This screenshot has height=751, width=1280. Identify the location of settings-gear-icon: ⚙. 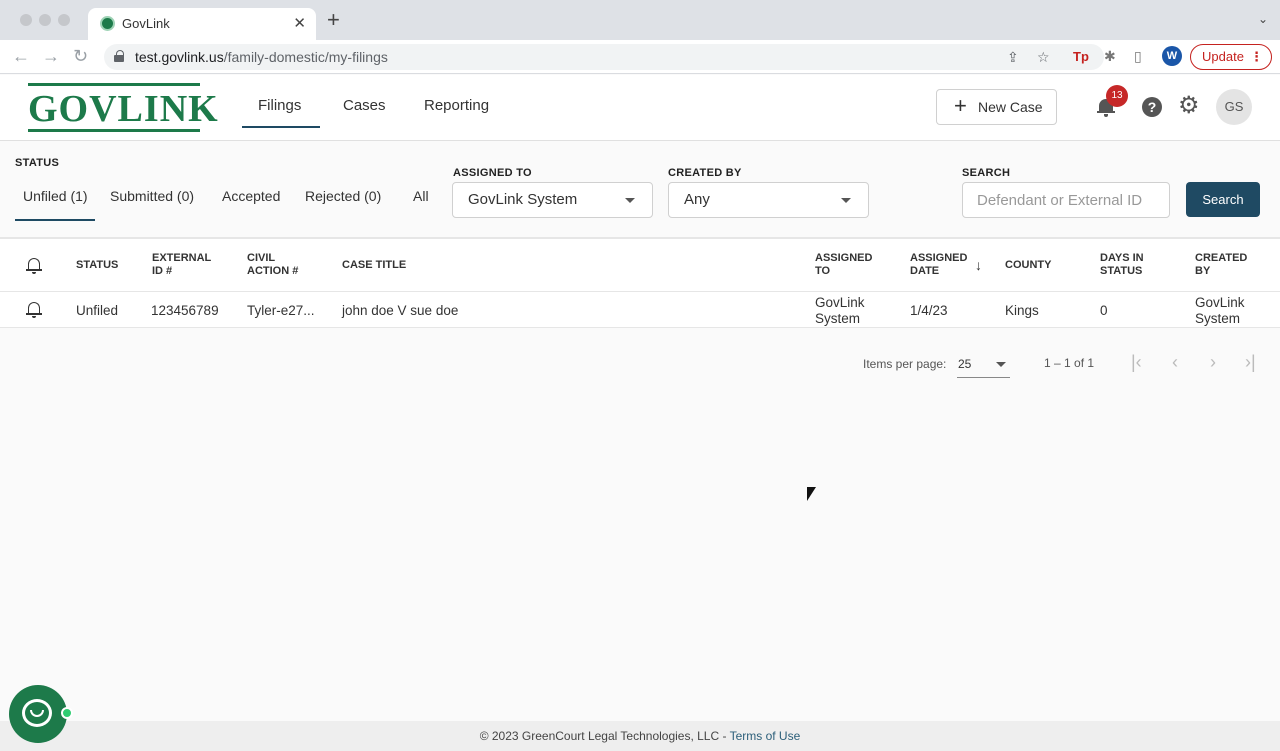
(1189, 106).